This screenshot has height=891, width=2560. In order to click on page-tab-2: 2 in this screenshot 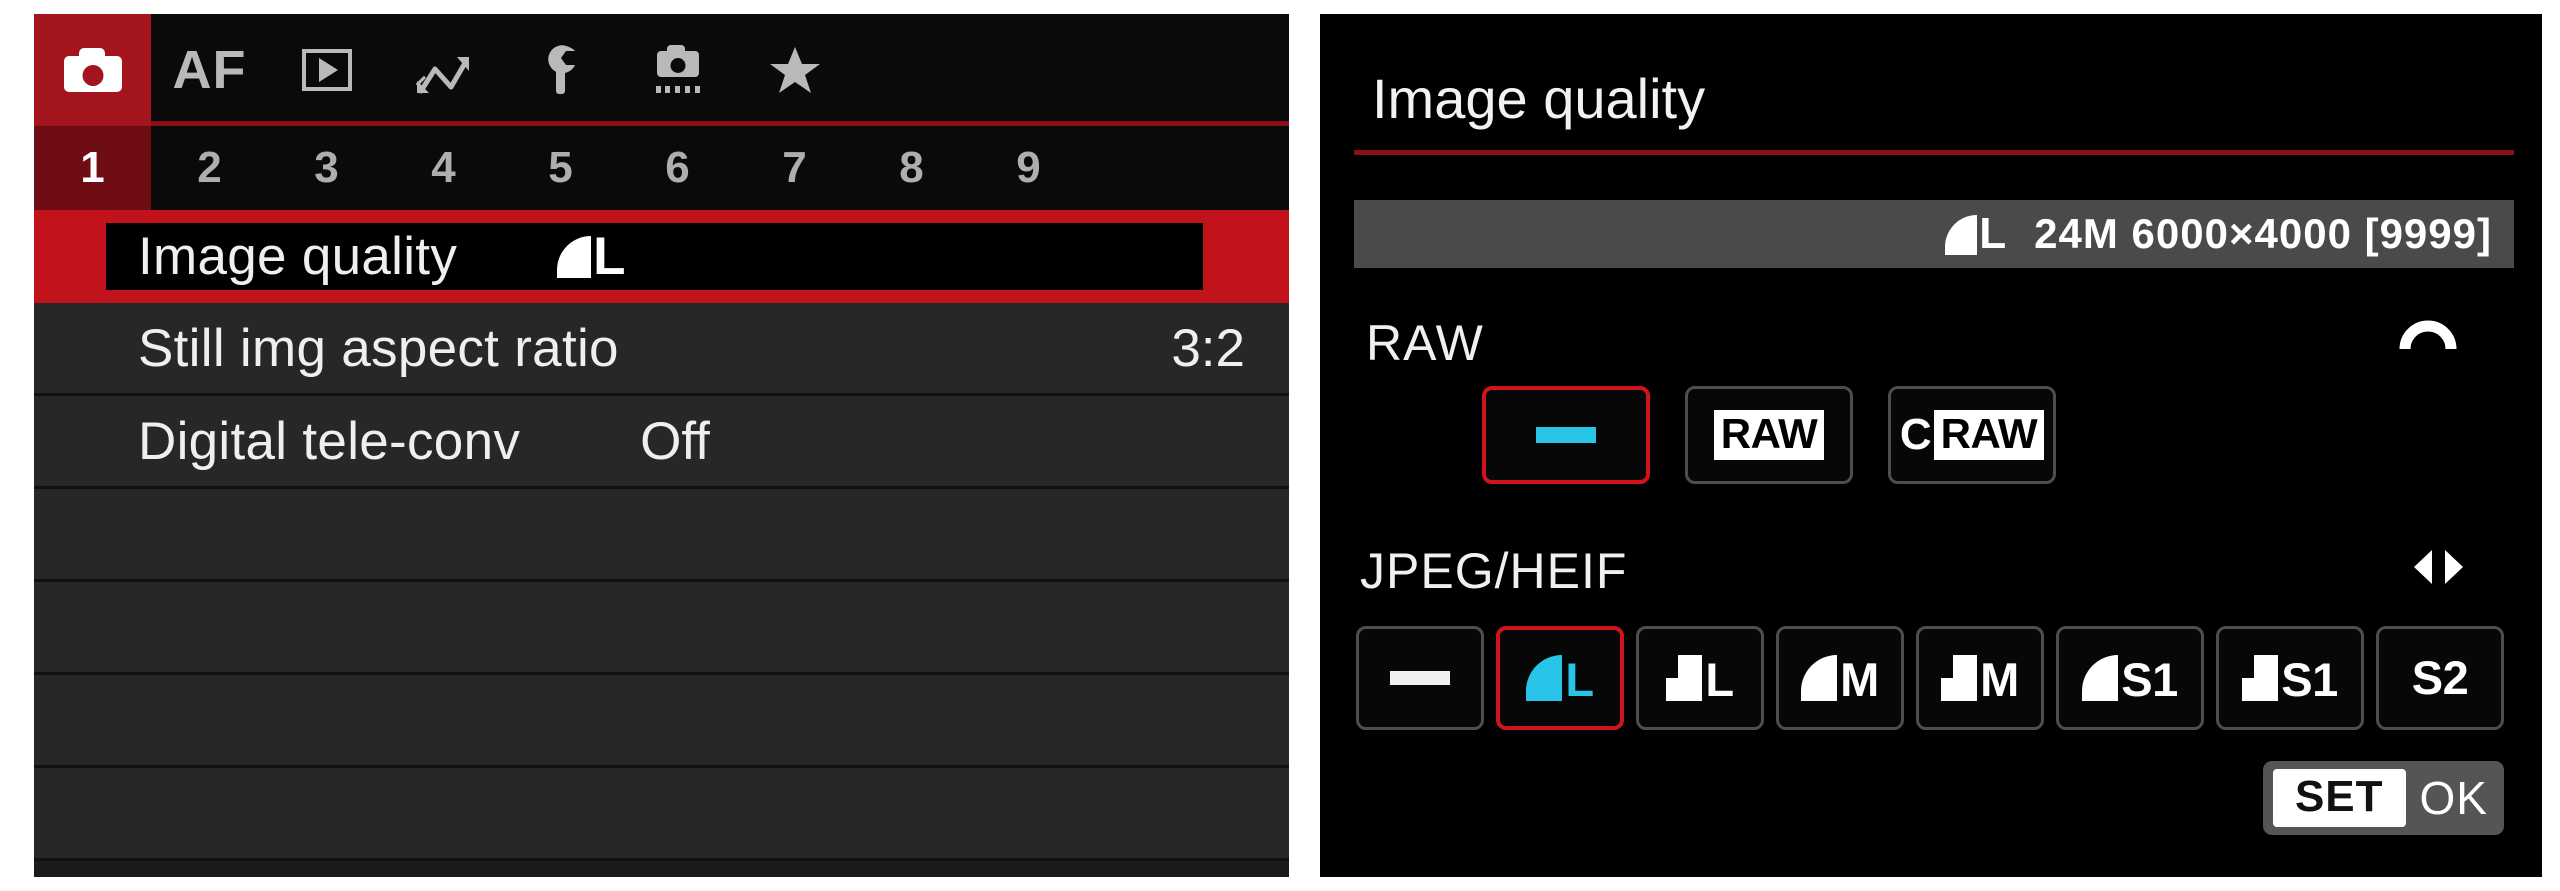, I will do `click(209, 168)`.